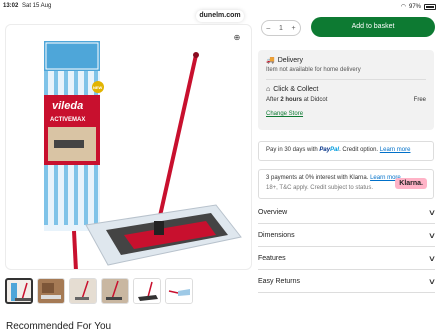 The image size is (440, 330). Describe the element at coordinates (359, 150) in the screenshot. I see `paypal-suffix: . Credit option.` at that location.